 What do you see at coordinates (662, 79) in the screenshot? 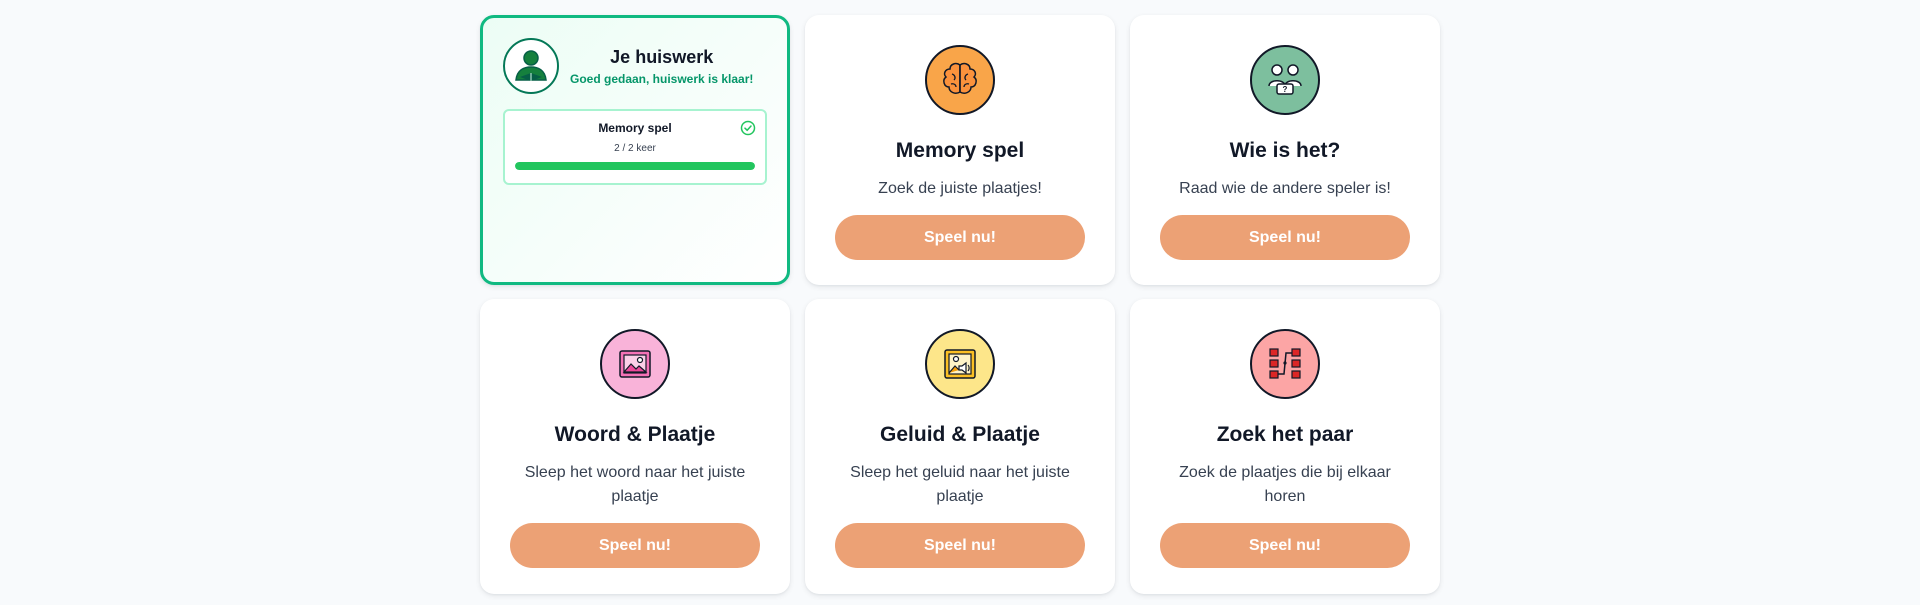
I see `homework-status: Goed gedaan, huiswerk is klaar!` at bounding box center [662, 79].